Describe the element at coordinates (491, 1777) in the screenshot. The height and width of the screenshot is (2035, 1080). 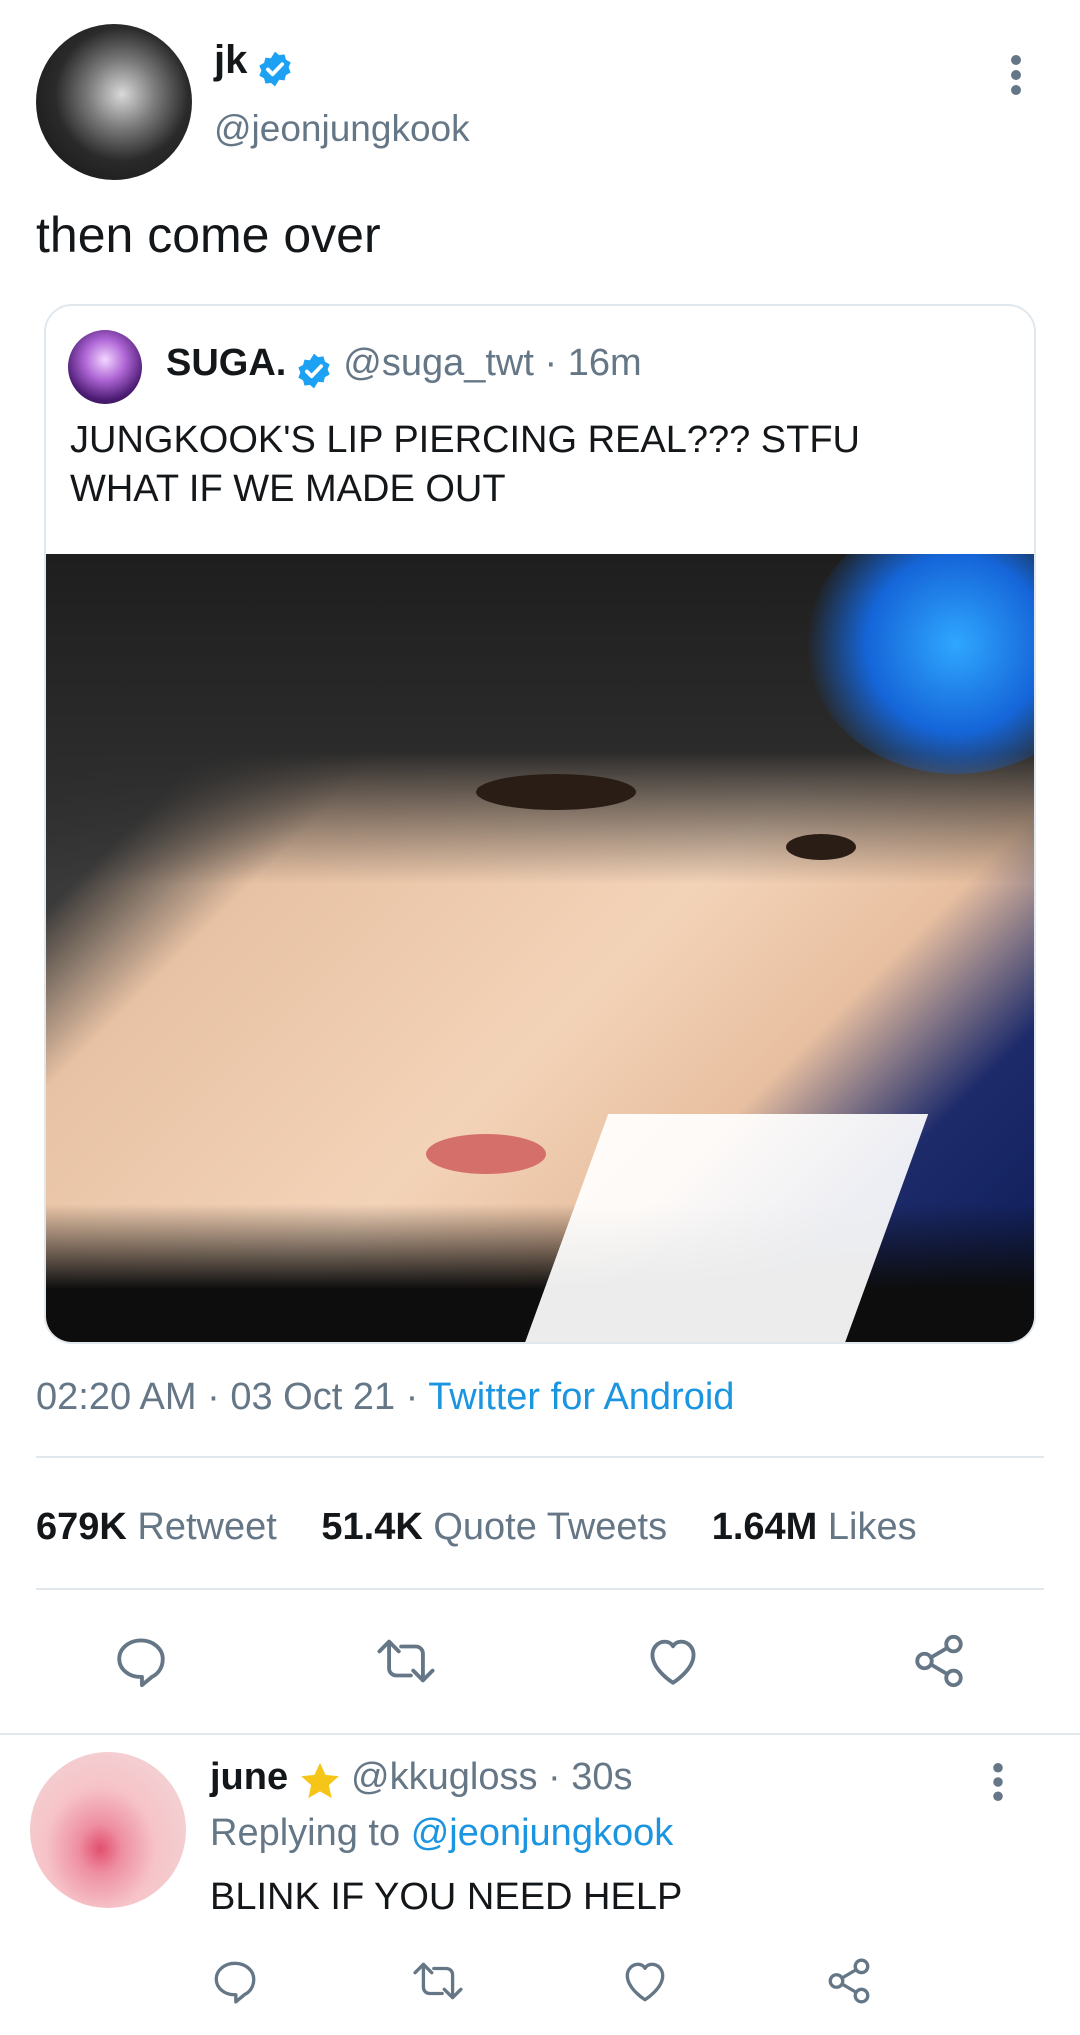
I see `reply-author-handle: @kkugloss · 30s` at that location.